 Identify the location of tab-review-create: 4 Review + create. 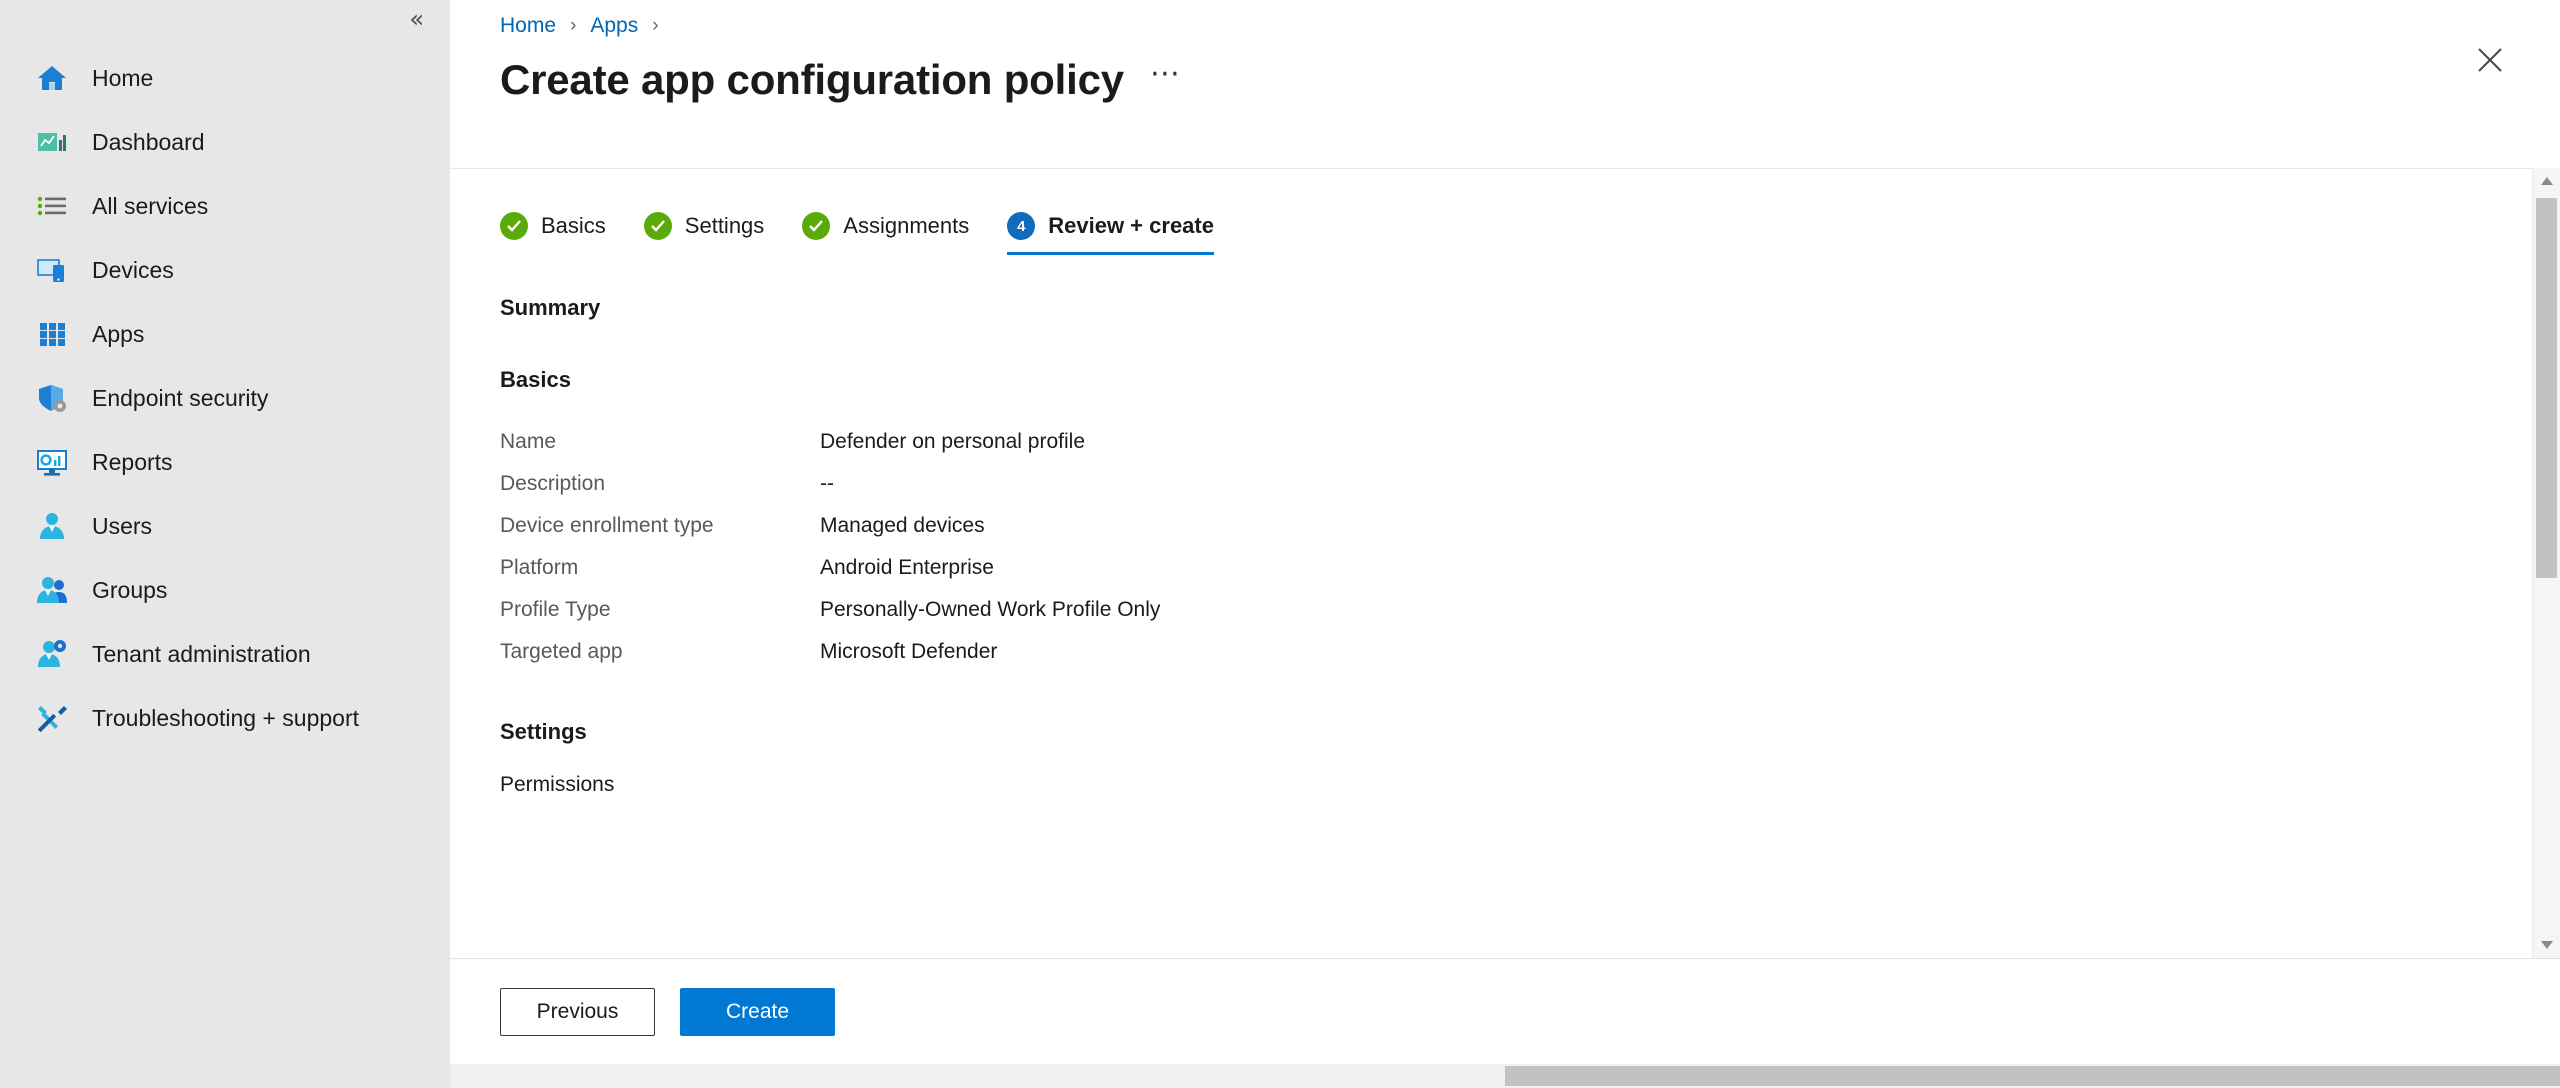
(1110, 233).